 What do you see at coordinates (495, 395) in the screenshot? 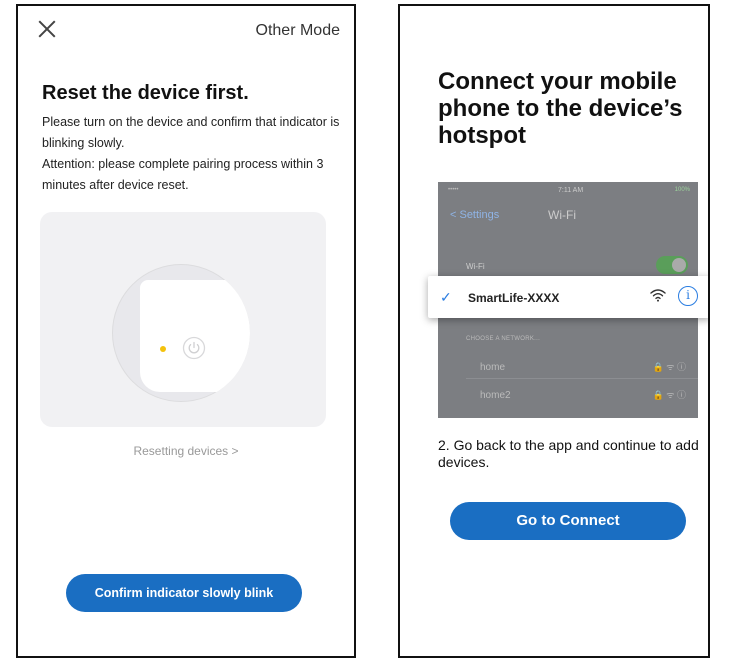
I see `network-item: home2` at bounding box center [495, 395].